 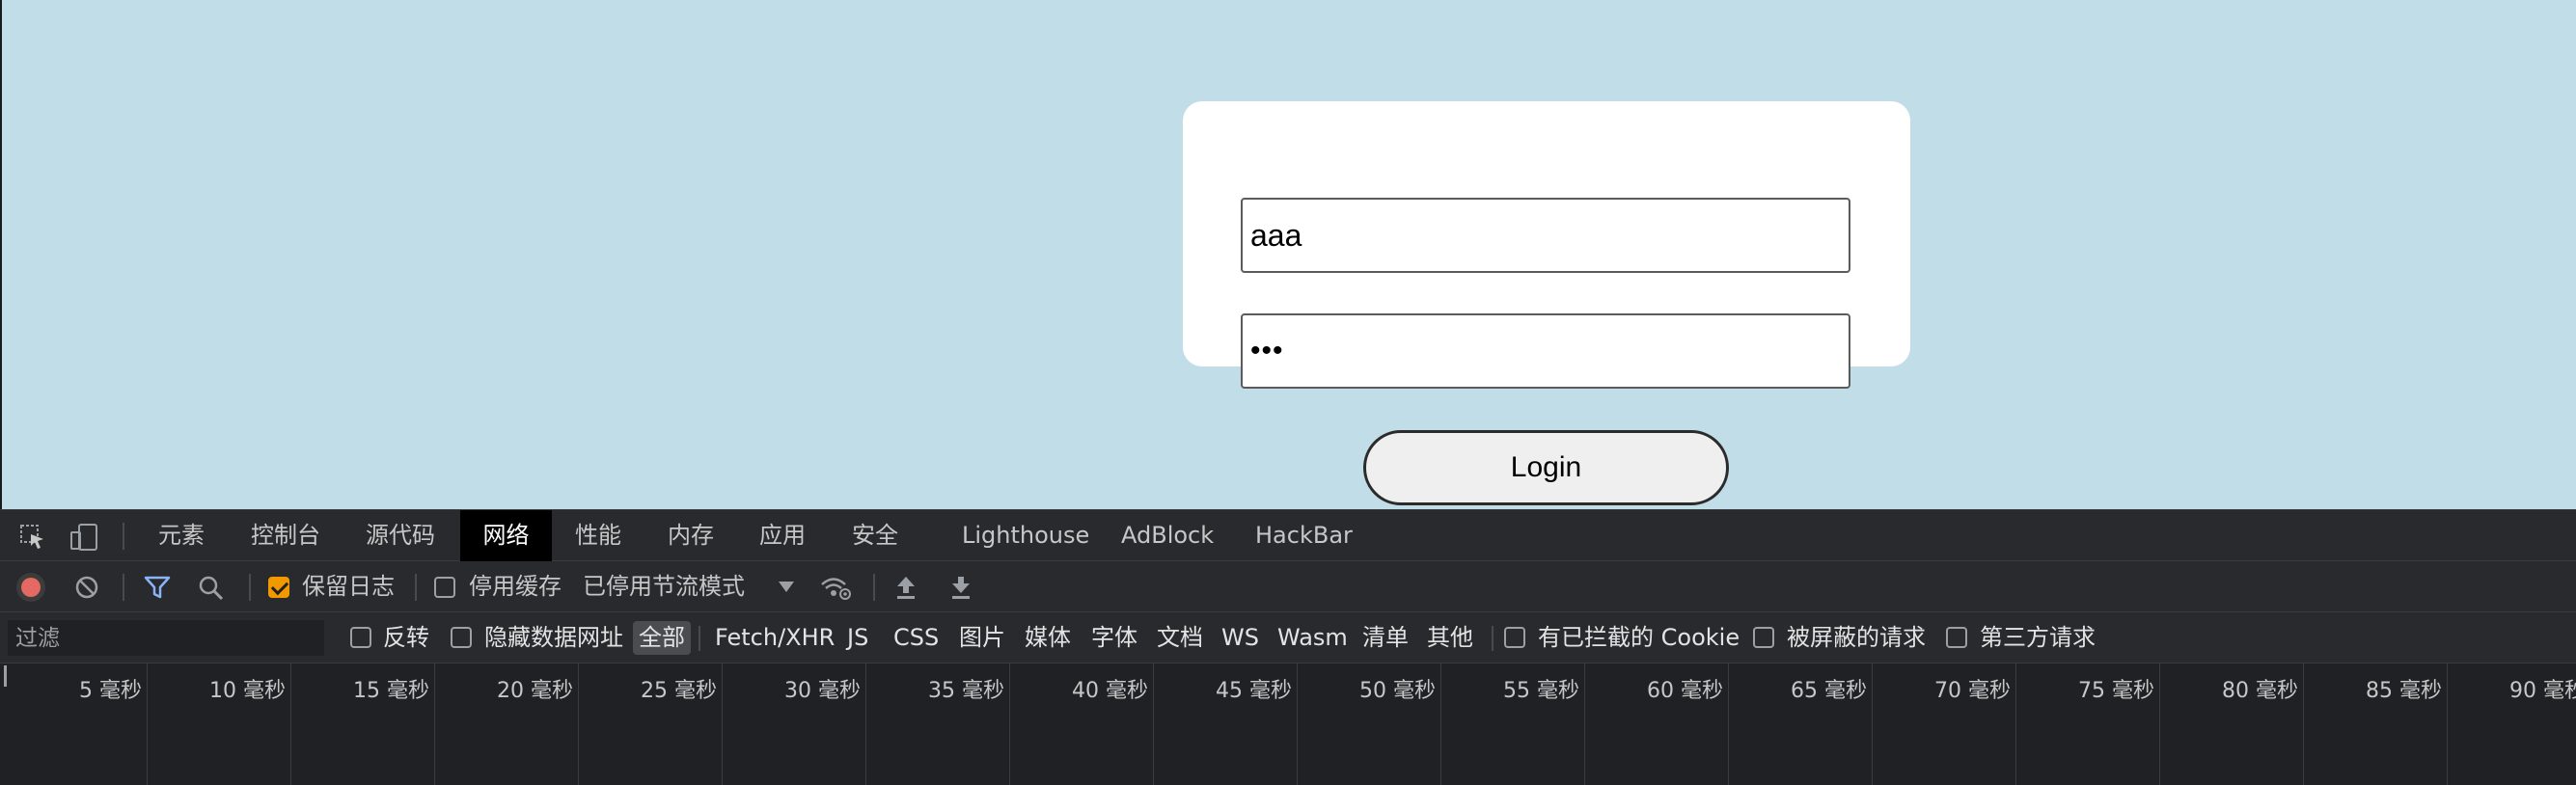 I want to click on tab-network: 网络, so click(x=506, y=535).